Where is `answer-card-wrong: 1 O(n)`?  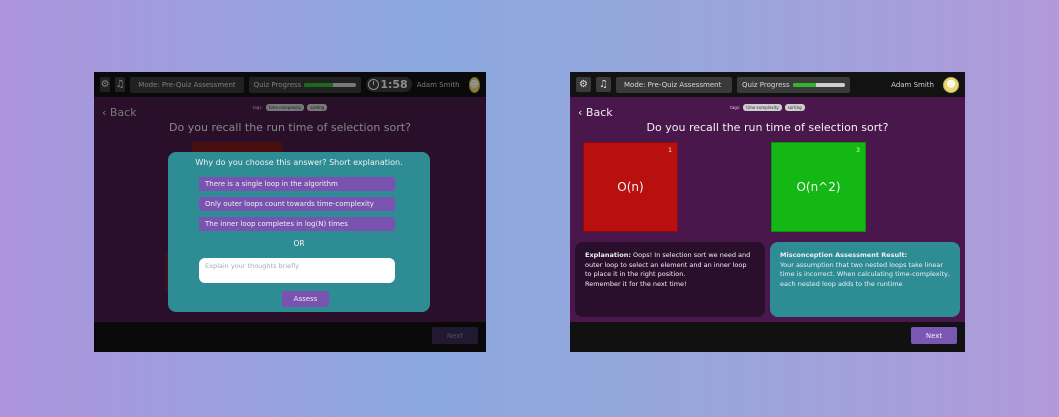 answer-card-wrong: 1 O(n) is located at coordinates (630, 187).